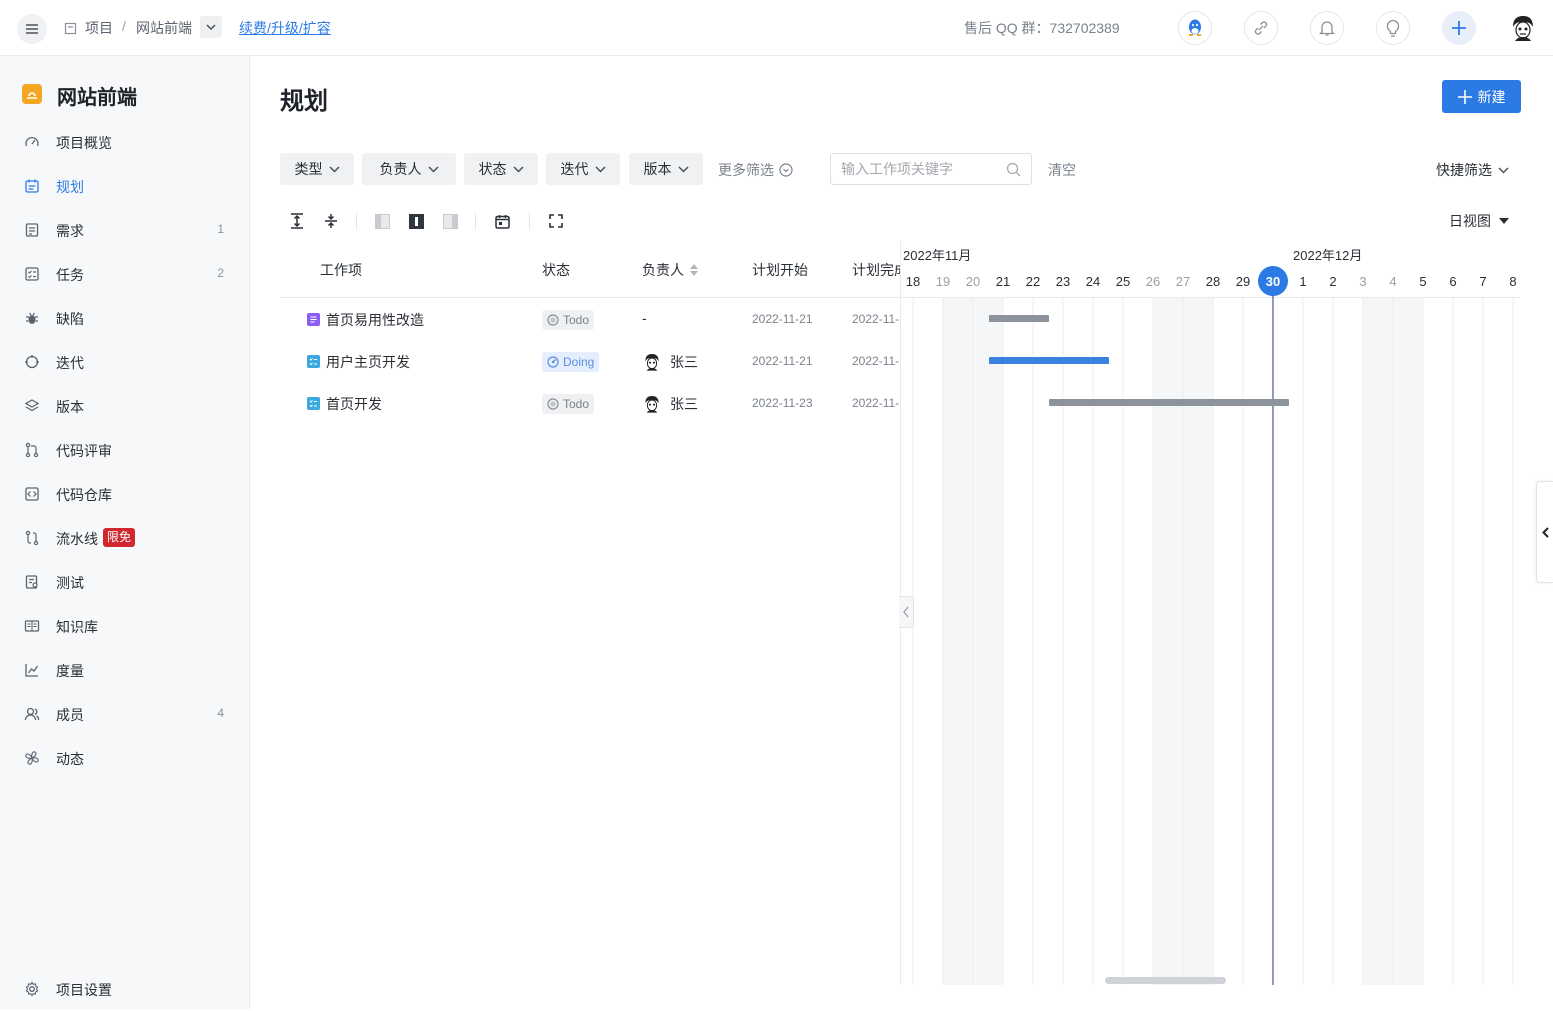 The height and width of the screenshot is (1011, 1553). I want to click on qq-support-button, so click(1195, 28).